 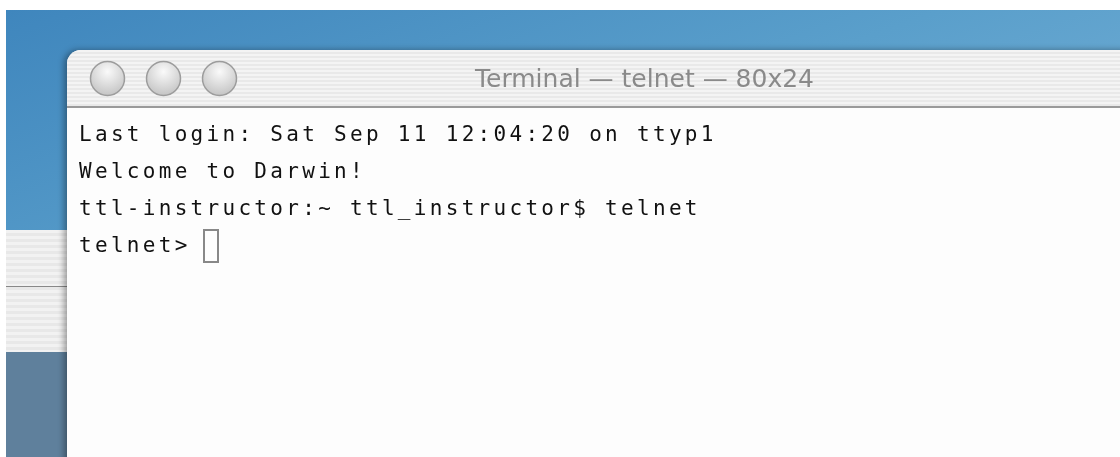 What do you see at coordinates (390, 208) in the screenshot?
I see `terminal-line: ttl-instructor:~ ttl_instructor$ telnet` at bounding box center [390, 208].